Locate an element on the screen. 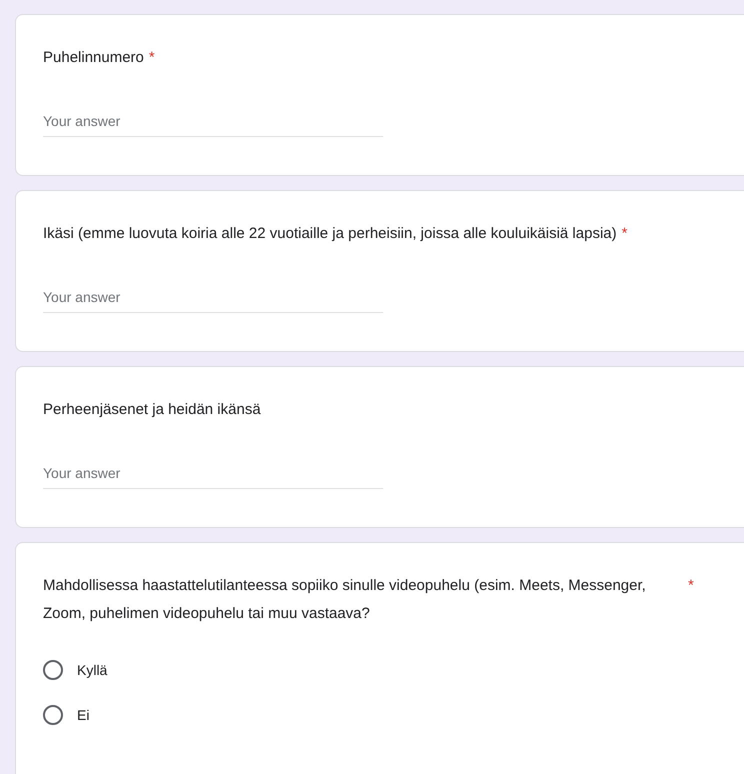  question-title: Ikäsi (emme luovuta koiria alle 22 vuotiaille ja perheisiin, joissa alle kouluikäisiä lapsia) is located at coordinates (330, 234).